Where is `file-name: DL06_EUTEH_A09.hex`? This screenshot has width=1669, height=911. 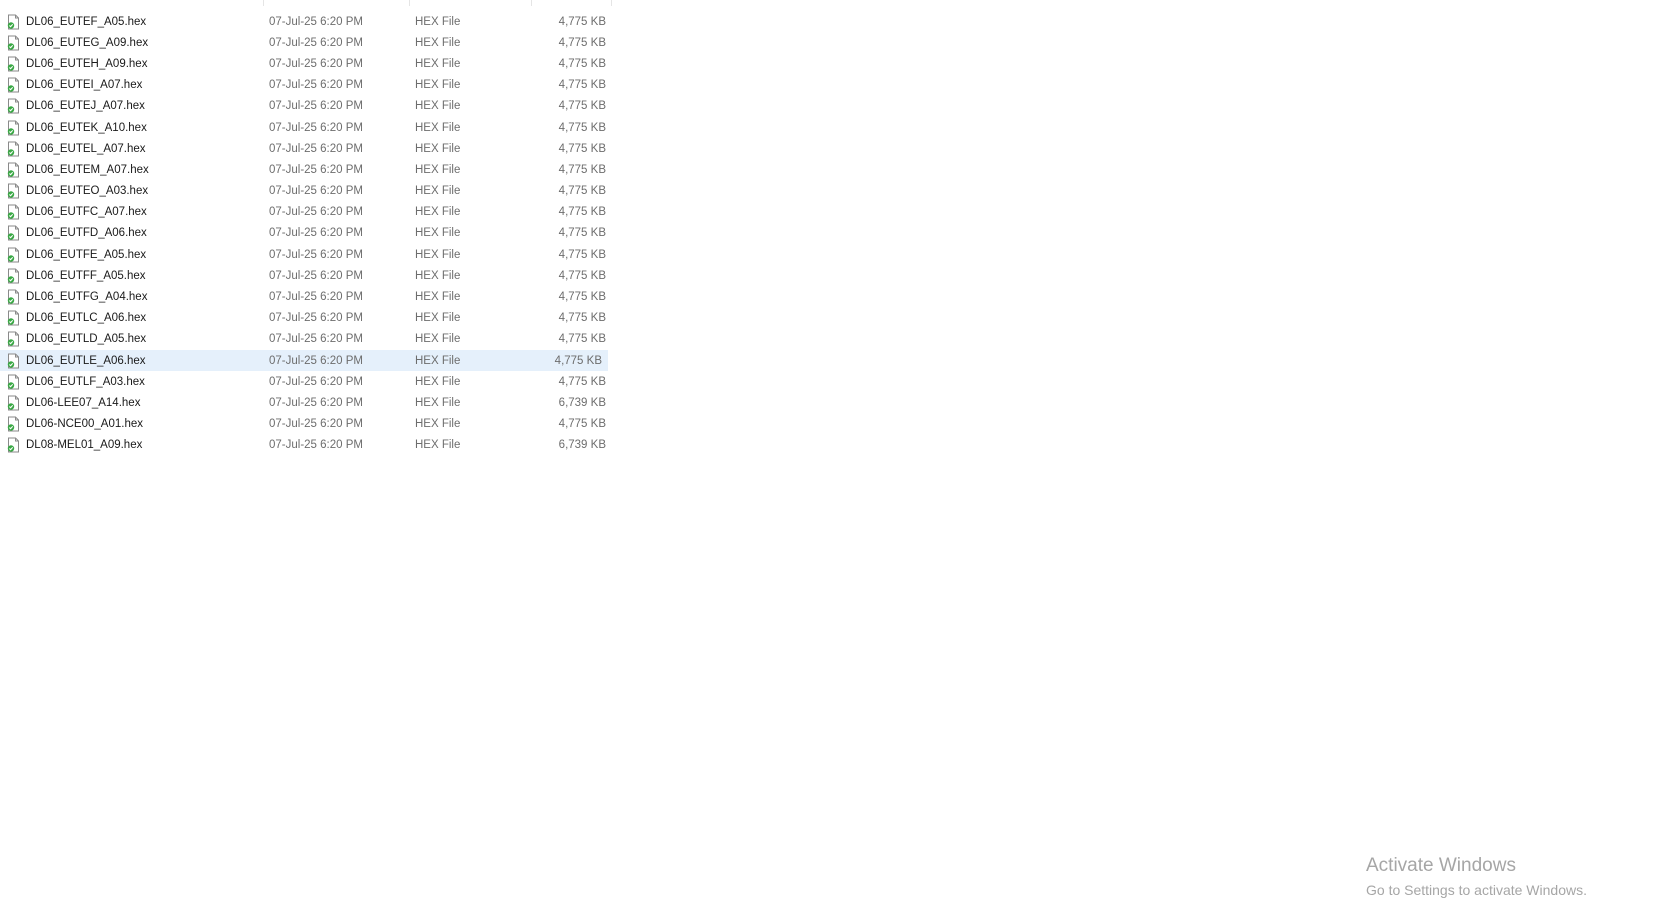
file-name: DL06_EUTEH_A09.hex is located at coordinates (86, 64).